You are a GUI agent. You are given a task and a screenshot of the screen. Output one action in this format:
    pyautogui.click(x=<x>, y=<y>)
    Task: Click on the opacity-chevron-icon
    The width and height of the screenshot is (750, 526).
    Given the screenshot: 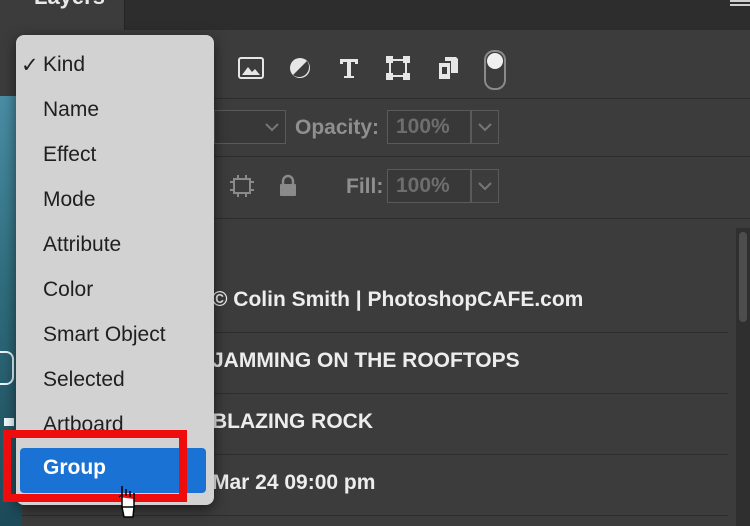 What is the action you would take?
    pyautogui.click(x=485, y=127)
    